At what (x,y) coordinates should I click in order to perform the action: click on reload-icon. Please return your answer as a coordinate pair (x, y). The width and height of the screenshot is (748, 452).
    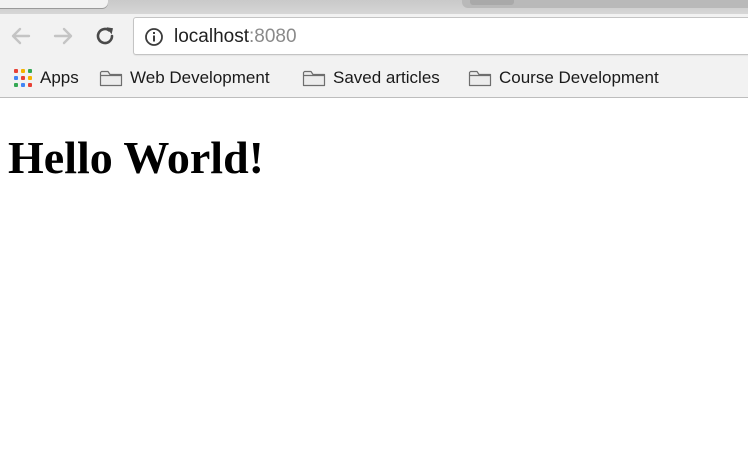
    Looking at the image, I should click on (105, 36).